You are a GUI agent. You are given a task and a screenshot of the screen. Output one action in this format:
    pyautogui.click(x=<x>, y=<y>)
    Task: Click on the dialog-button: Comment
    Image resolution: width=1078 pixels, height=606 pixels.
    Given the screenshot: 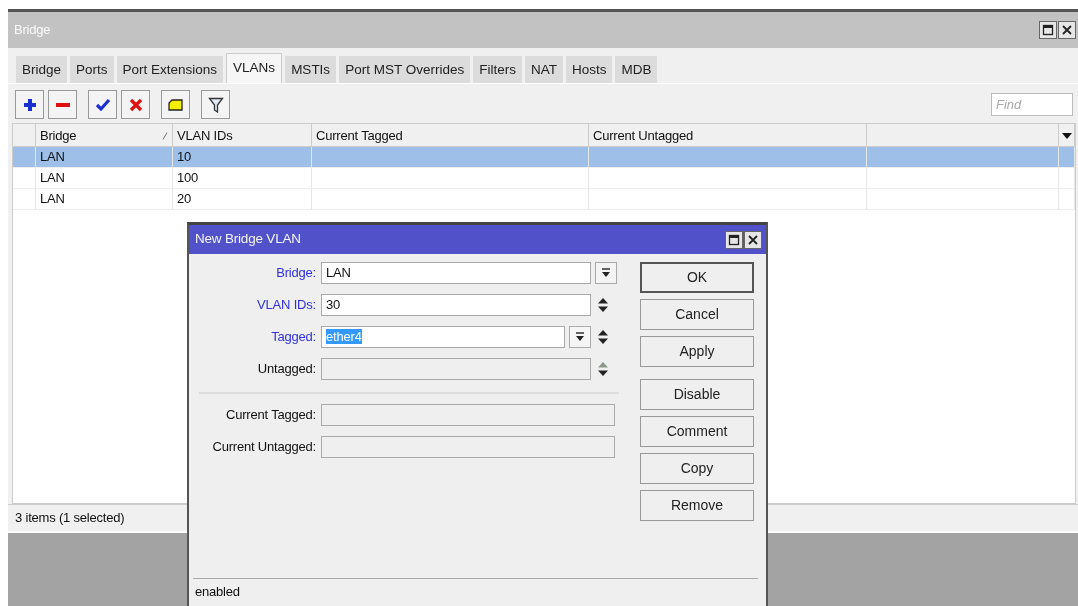 What is the action you would take?
    pyautogui.click(x=697, y=431)
    